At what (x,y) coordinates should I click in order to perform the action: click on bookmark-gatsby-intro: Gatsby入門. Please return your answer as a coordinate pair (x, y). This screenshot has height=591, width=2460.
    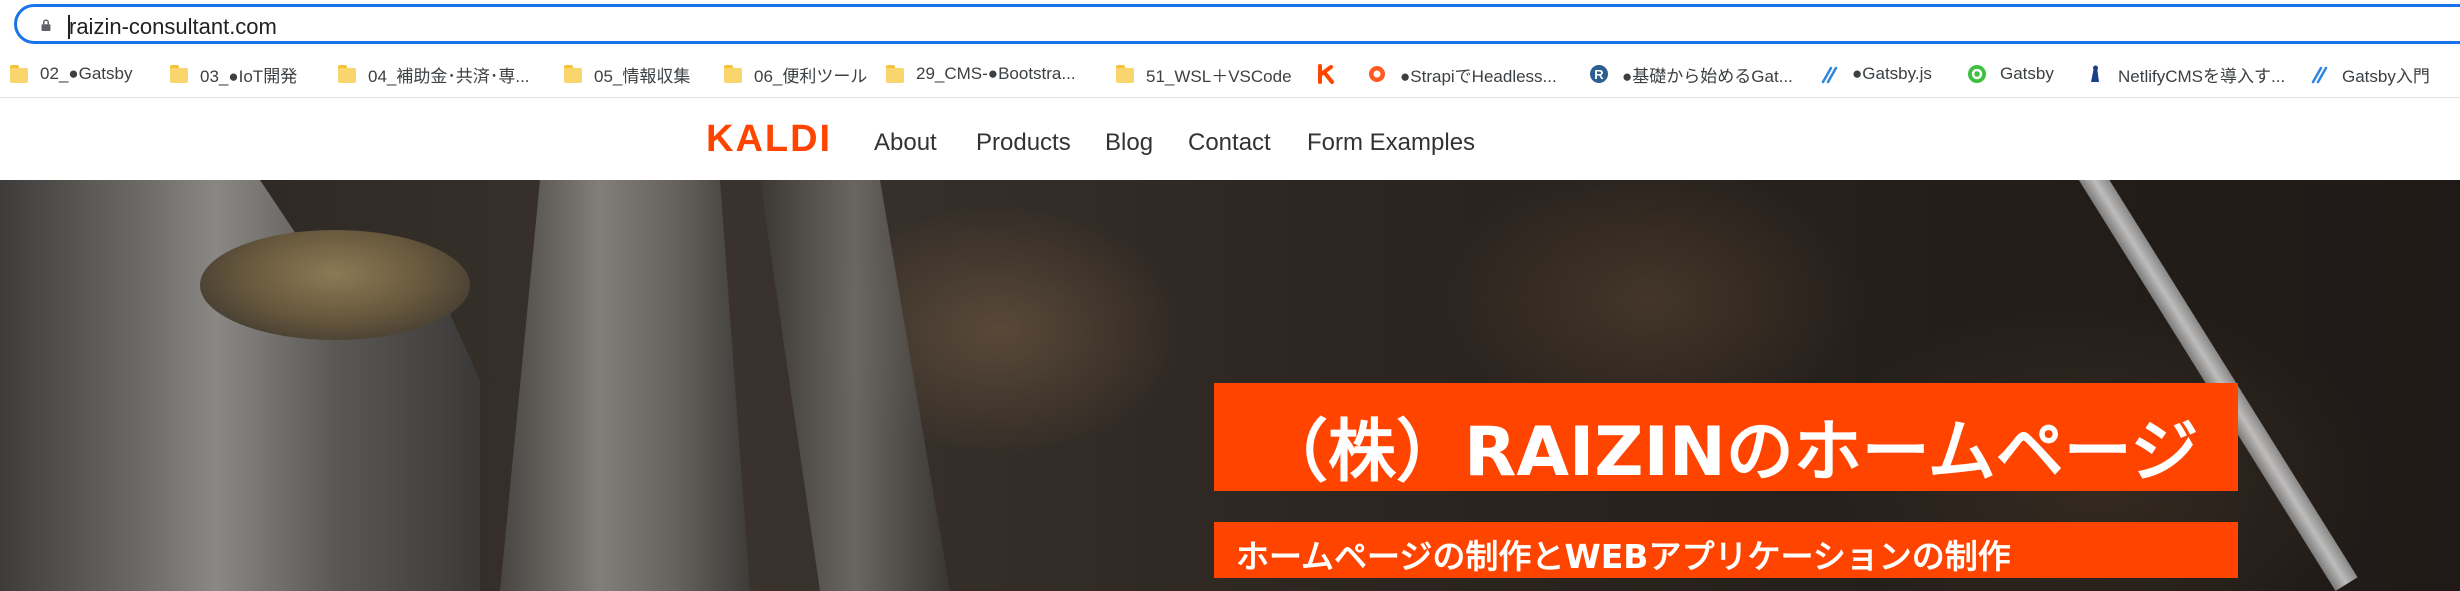
    Looking at the image, I should click on (2369, 74).